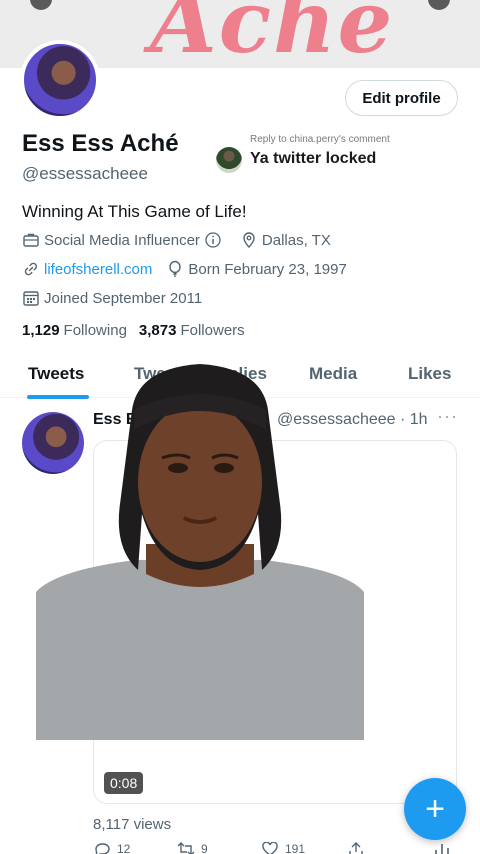 This screenshot has height=854, width=480. Describe the element at coordinates (439, 5) in the screenshot. I see `banner-more-icon` at that location.